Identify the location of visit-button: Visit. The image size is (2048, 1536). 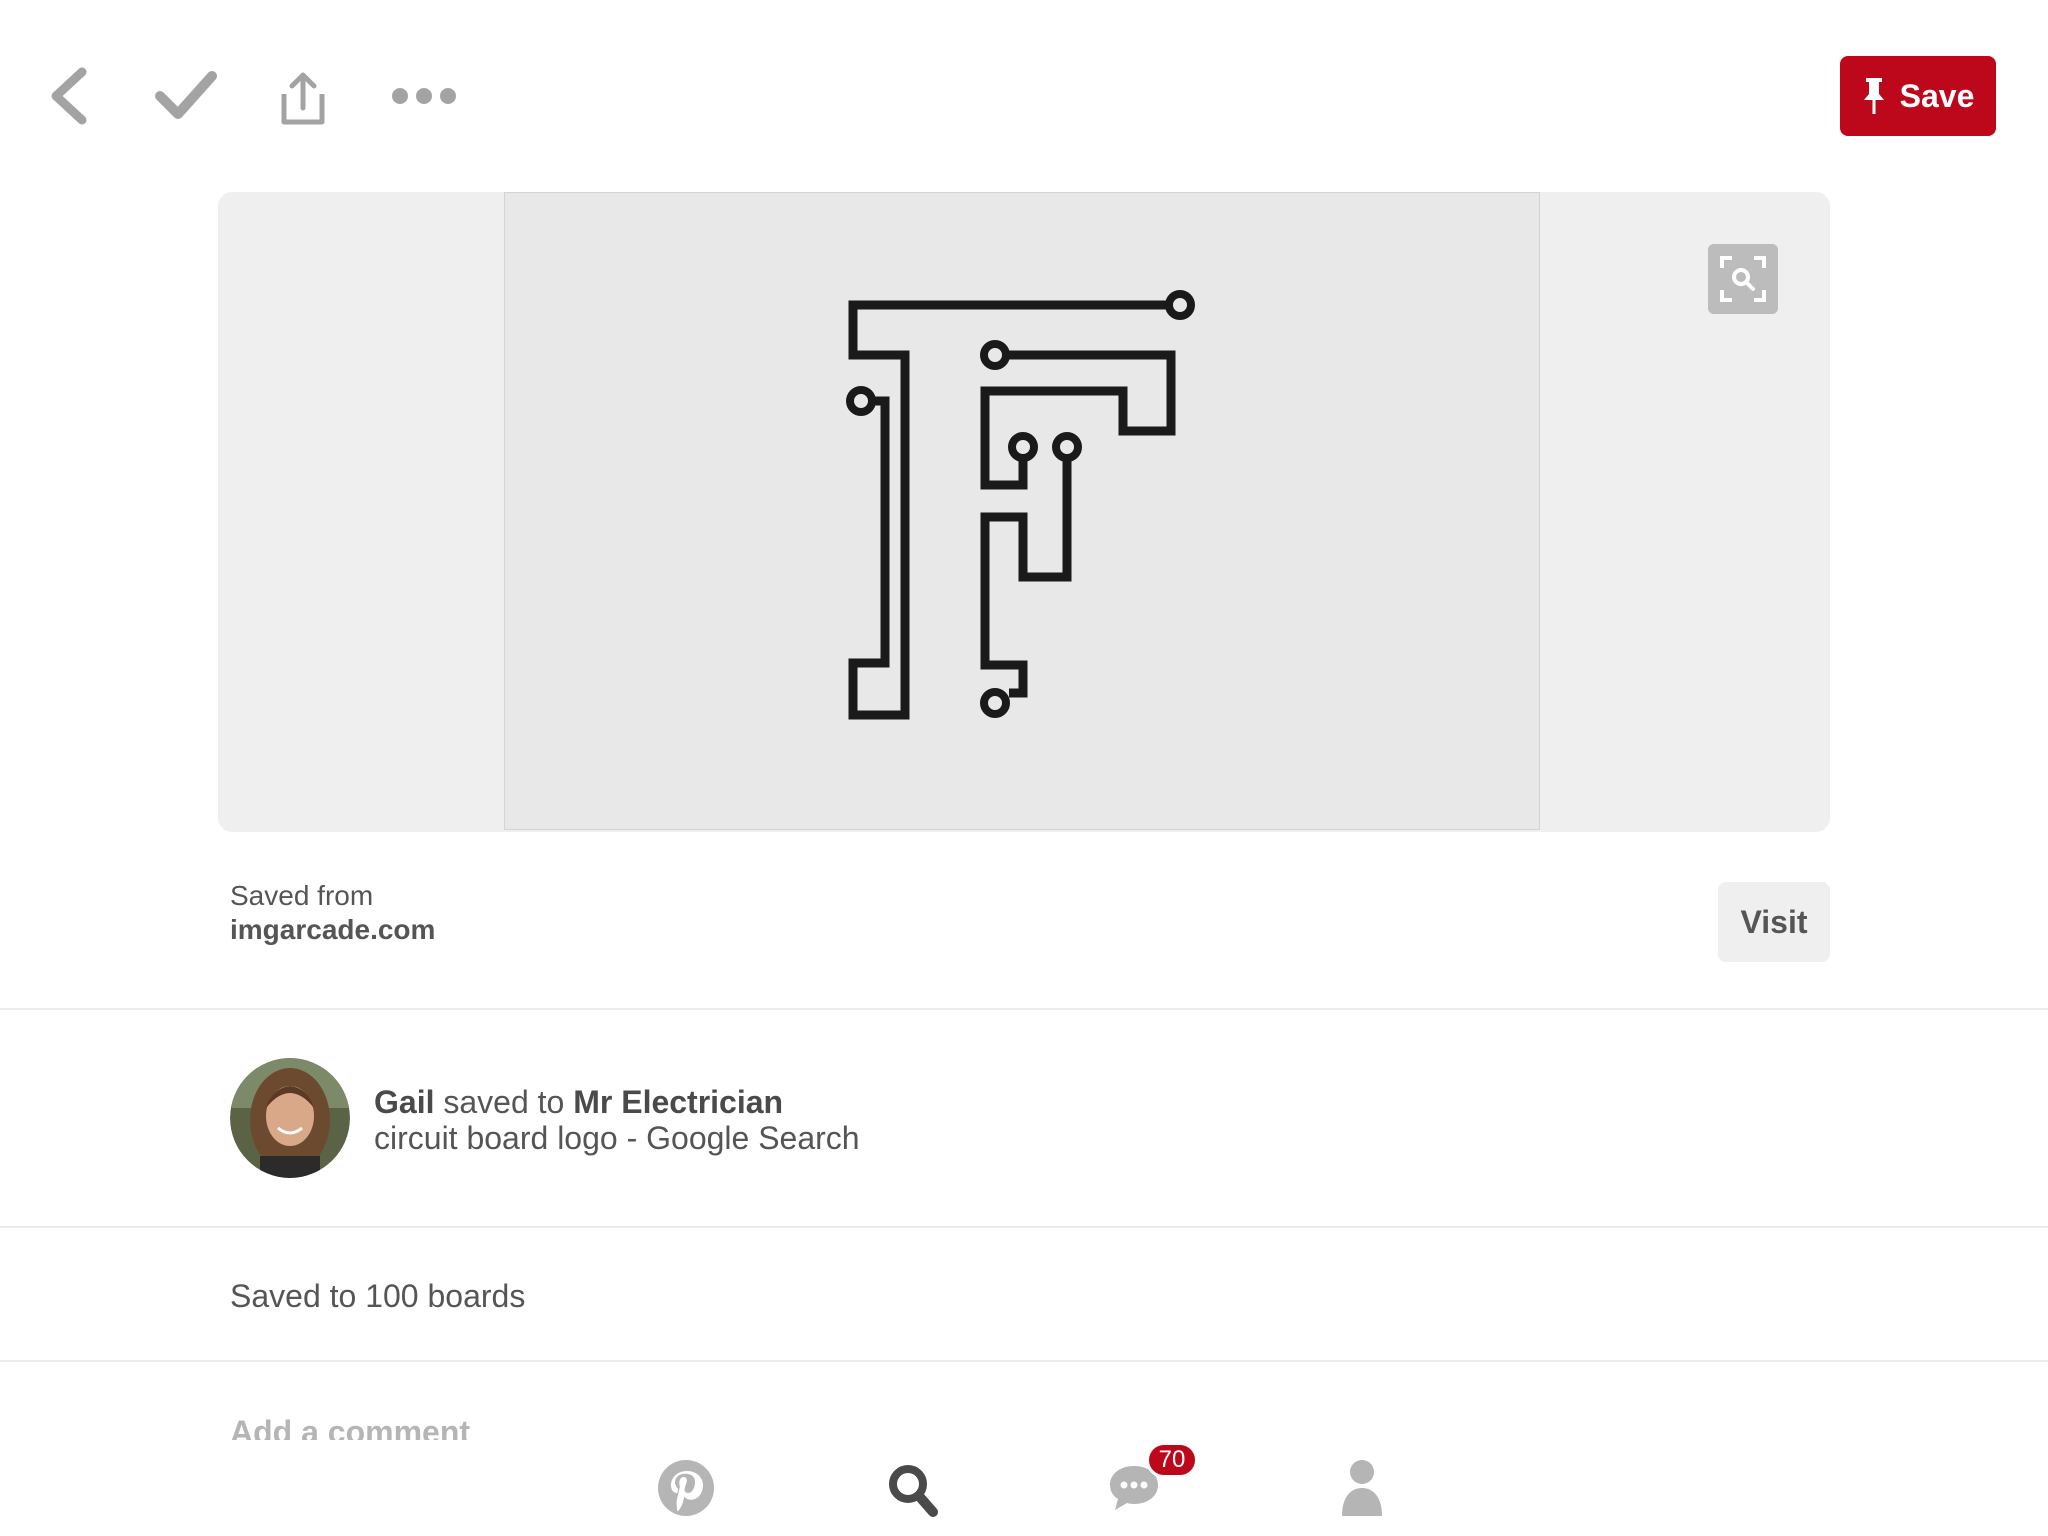
(1774, 922).